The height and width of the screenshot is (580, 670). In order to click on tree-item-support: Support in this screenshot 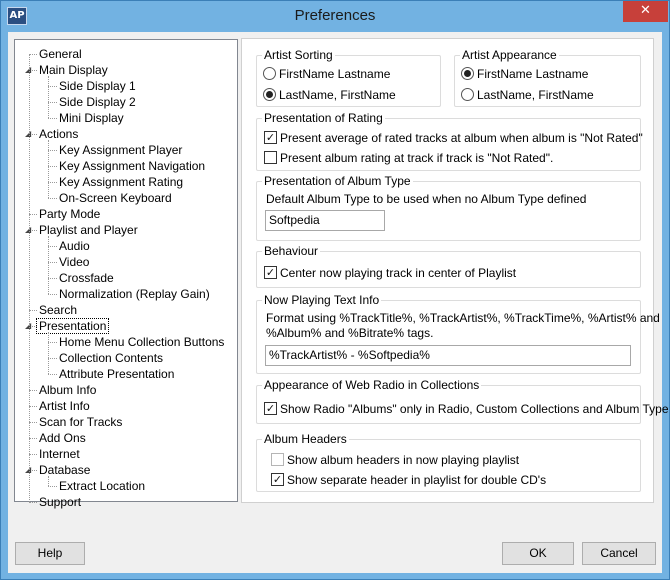, I will do `click(60, 502)`.